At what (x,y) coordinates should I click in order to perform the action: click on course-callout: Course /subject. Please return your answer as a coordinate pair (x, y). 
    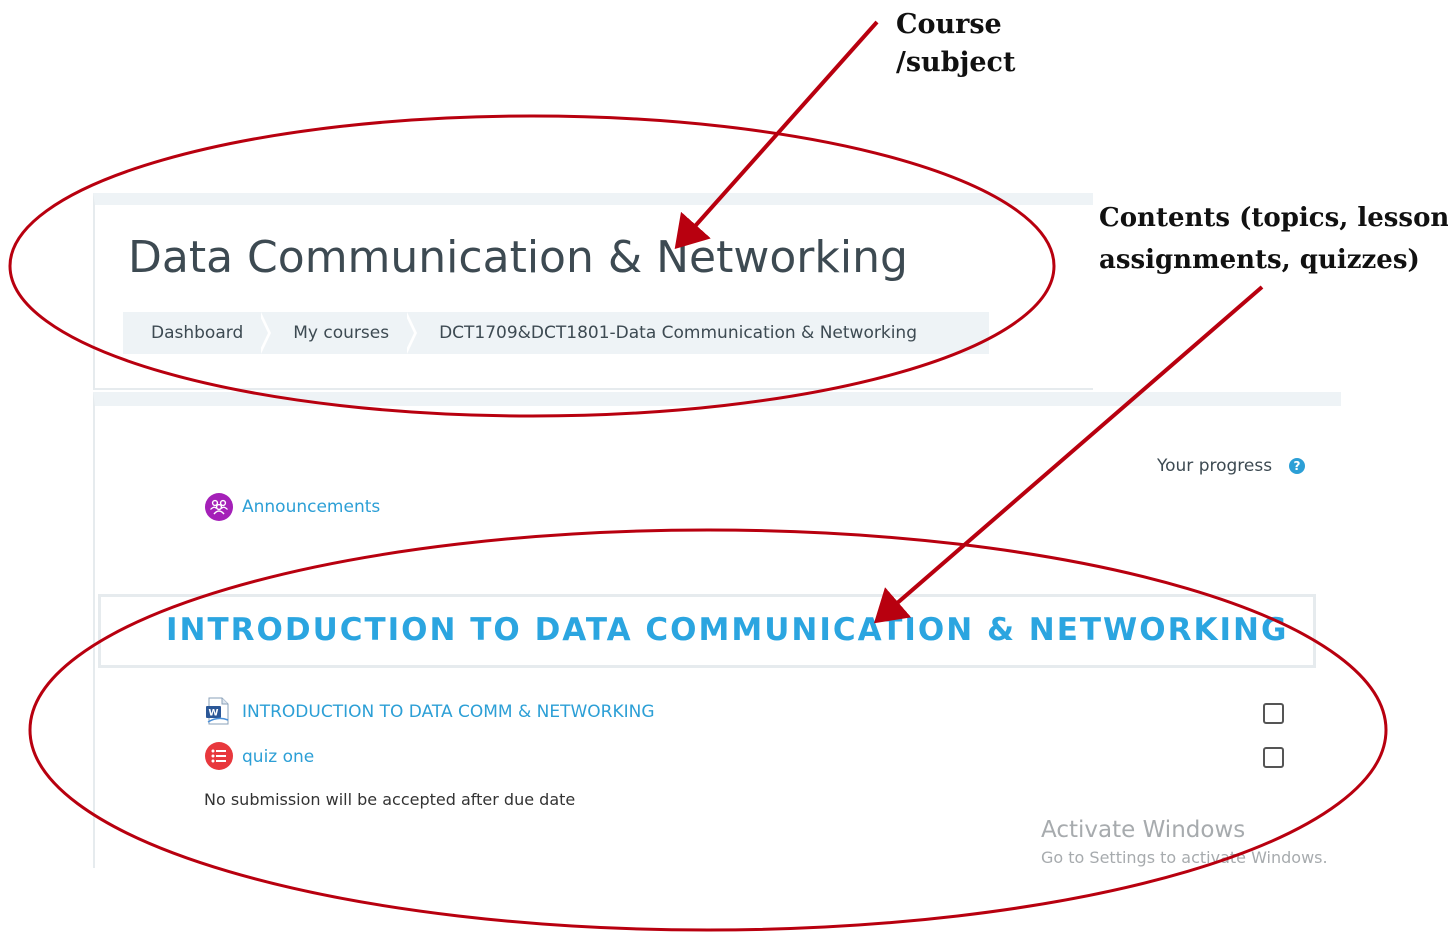
    Looking at the image, I should click on (955, 44).